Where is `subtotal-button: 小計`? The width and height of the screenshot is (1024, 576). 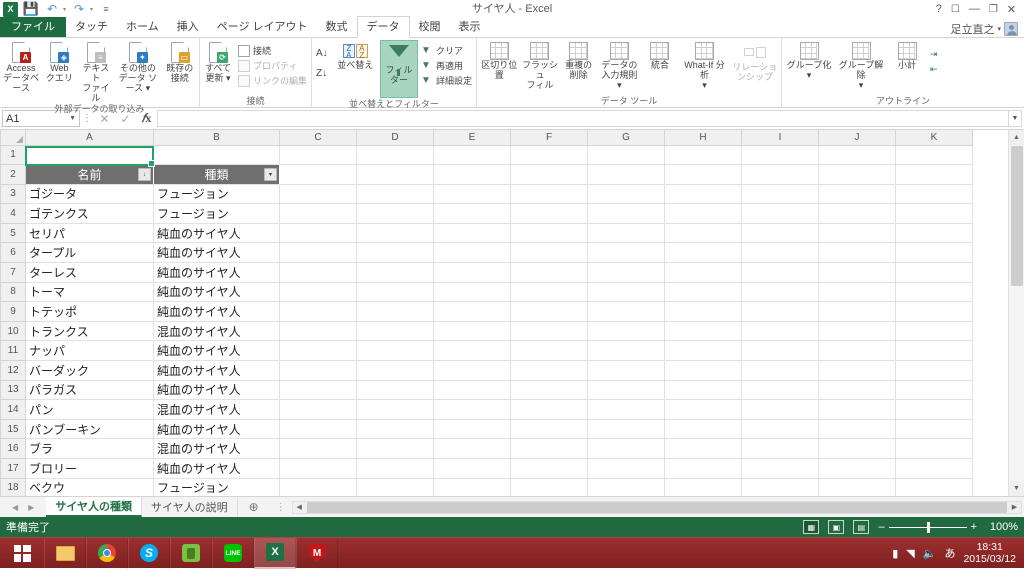 subtotal-button: 小計 is located at coordinates (907, 55).